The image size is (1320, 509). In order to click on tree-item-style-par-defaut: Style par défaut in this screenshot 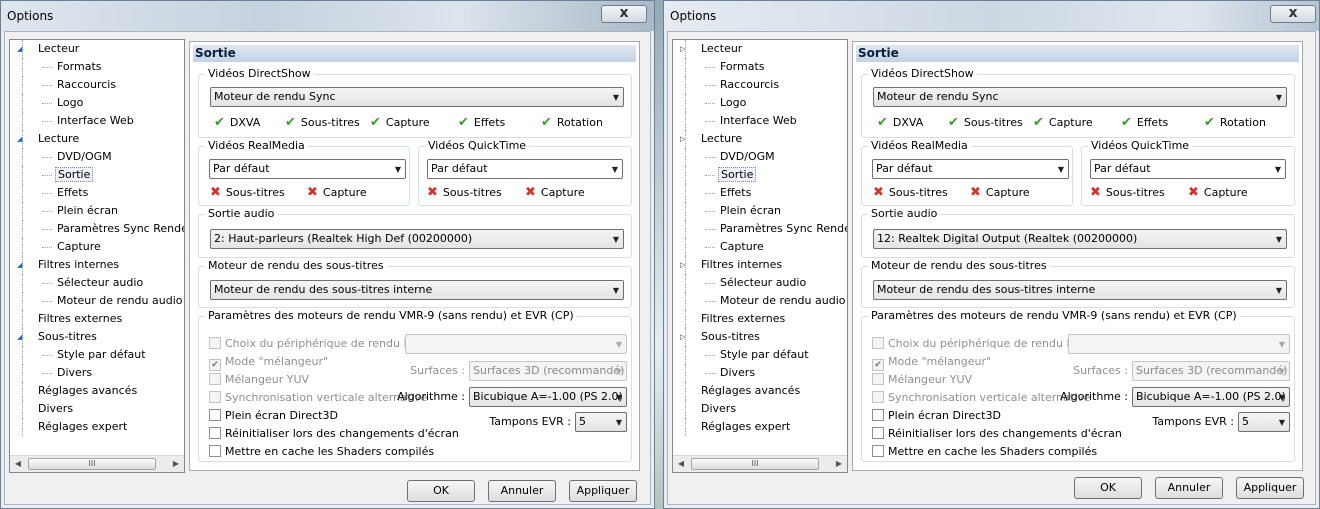, I will do `click(760, 355)`.